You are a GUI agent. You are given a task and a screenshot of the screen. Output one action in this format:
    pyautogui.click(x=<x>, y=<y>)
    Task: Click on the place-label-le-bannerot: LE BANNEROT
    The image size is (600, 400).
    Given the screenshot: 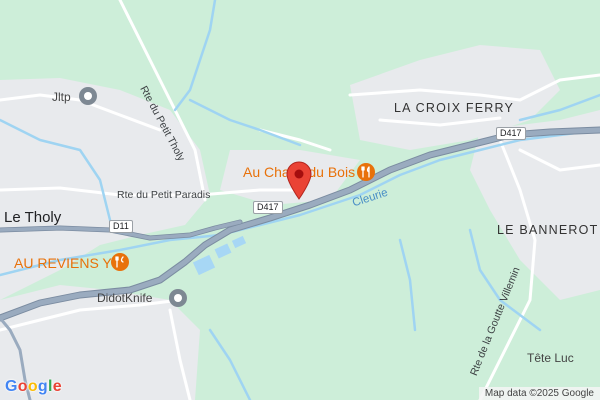 What is the action you would take?
    pyautogui.click(x=548, y=230)
    